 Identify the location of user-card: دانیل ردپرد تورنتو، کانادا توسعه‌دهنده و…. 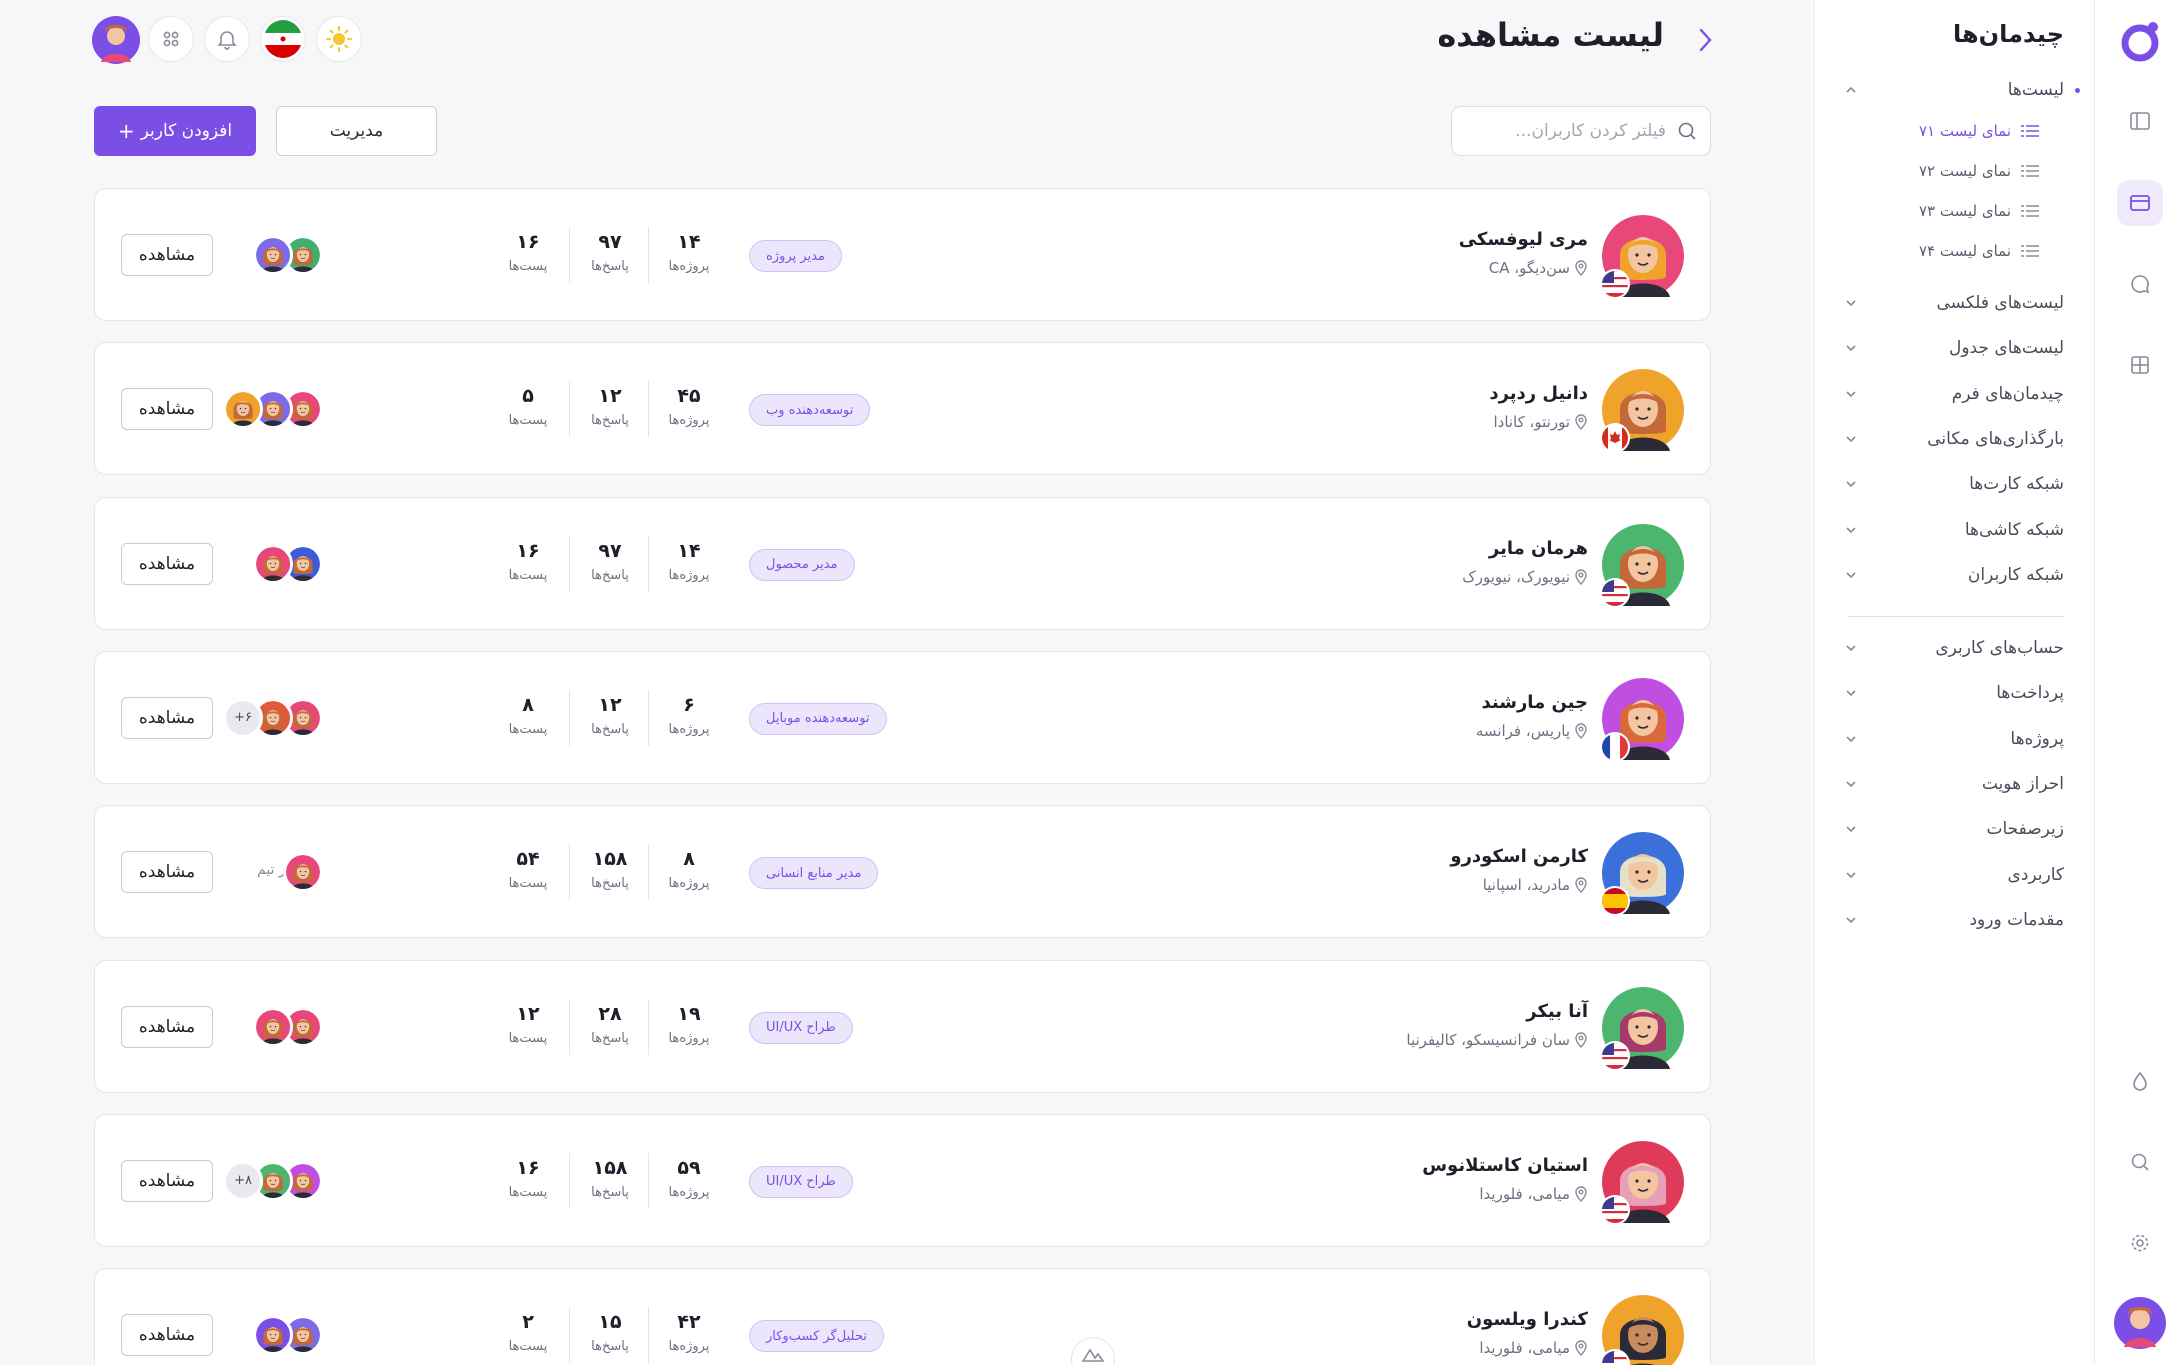
(902, 409).